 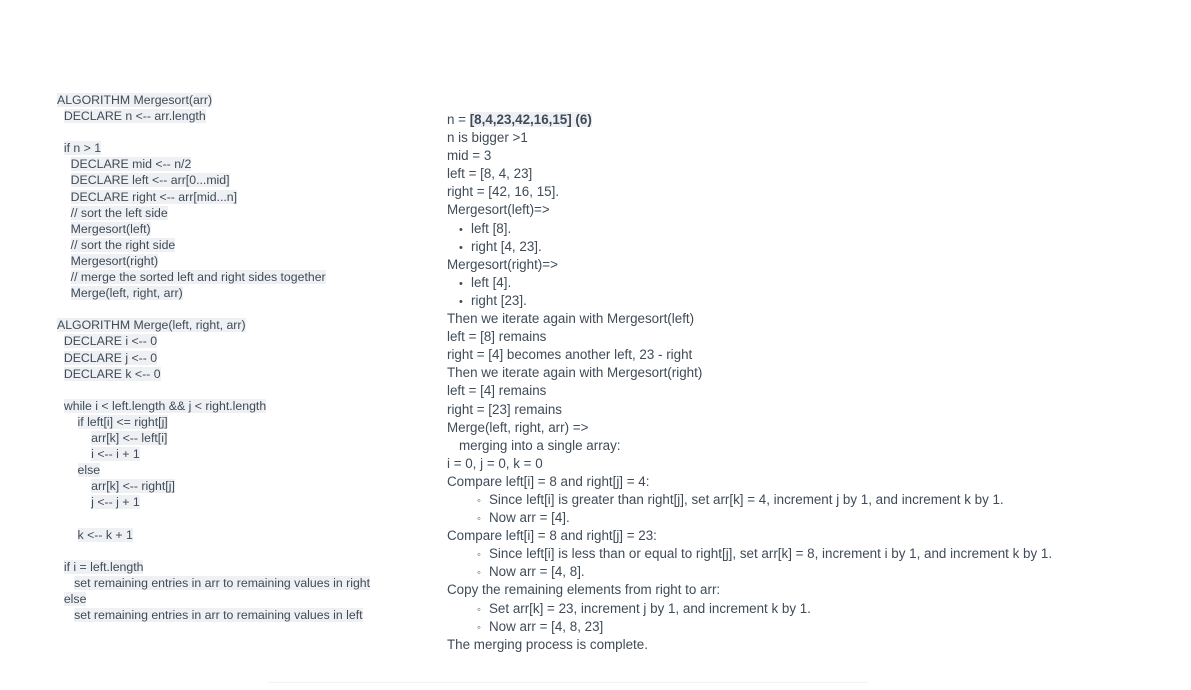 What do you see at coordinates (817, 283) in the screenshot?
I see `bullet-item: left [4].` at bounding box center [817, 283].